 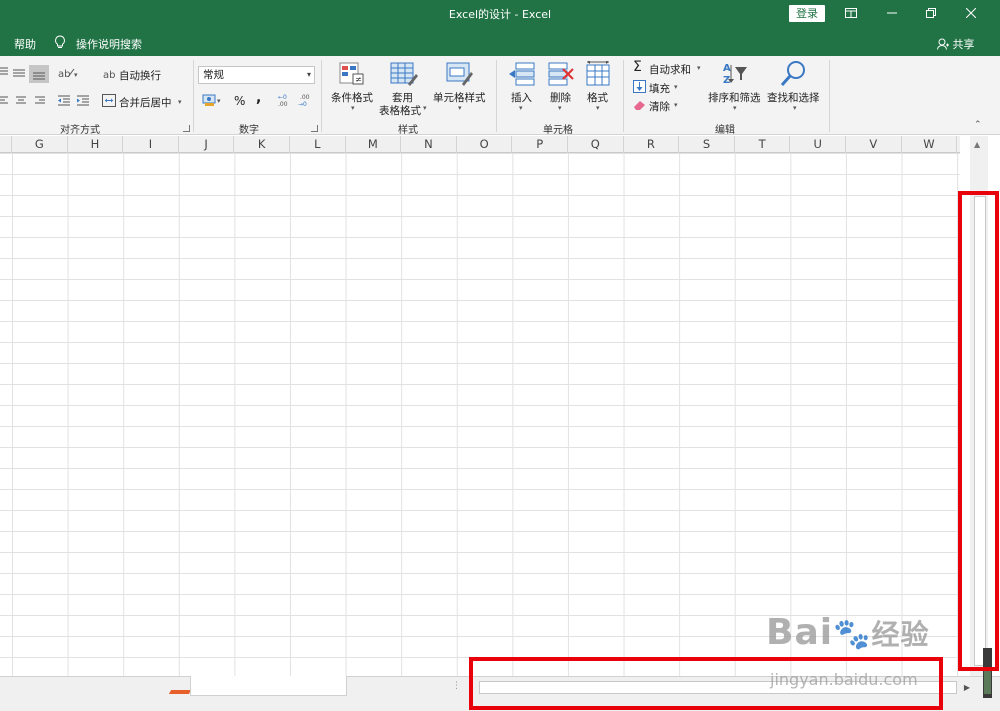 I want to click on align-middle-icon, so click(x=19, y=74).